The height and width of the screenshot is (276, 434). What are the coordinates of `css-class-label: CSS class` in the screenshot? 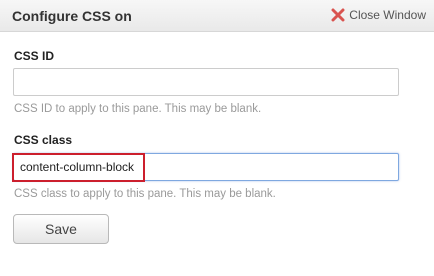 It's located at (43, 140).